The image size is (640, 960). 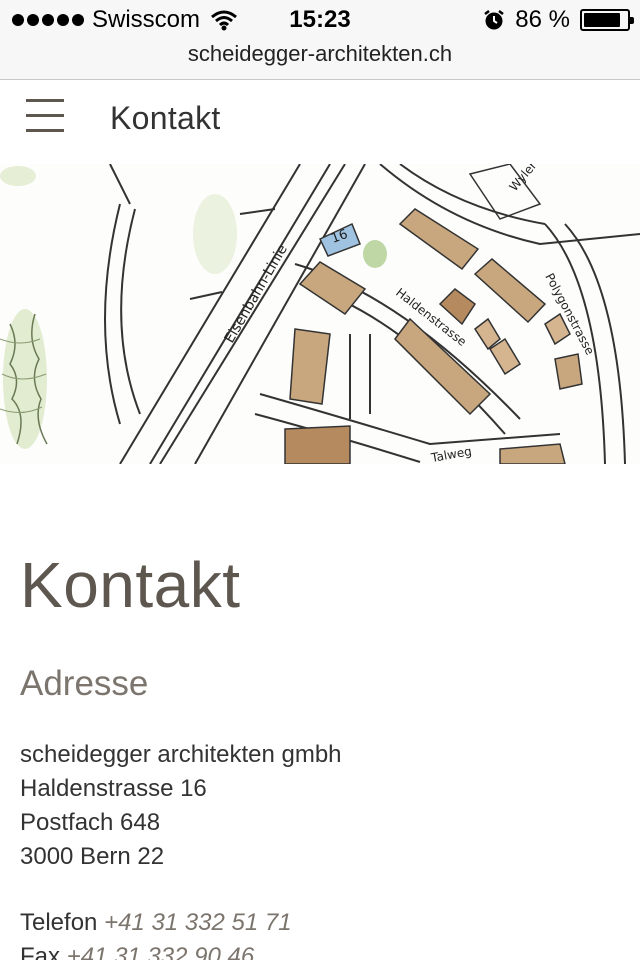 What do you see at coordinates (542, 19) in the screenshot?
I see `battery-percent: 86 %` at bounding box center [542, 19].